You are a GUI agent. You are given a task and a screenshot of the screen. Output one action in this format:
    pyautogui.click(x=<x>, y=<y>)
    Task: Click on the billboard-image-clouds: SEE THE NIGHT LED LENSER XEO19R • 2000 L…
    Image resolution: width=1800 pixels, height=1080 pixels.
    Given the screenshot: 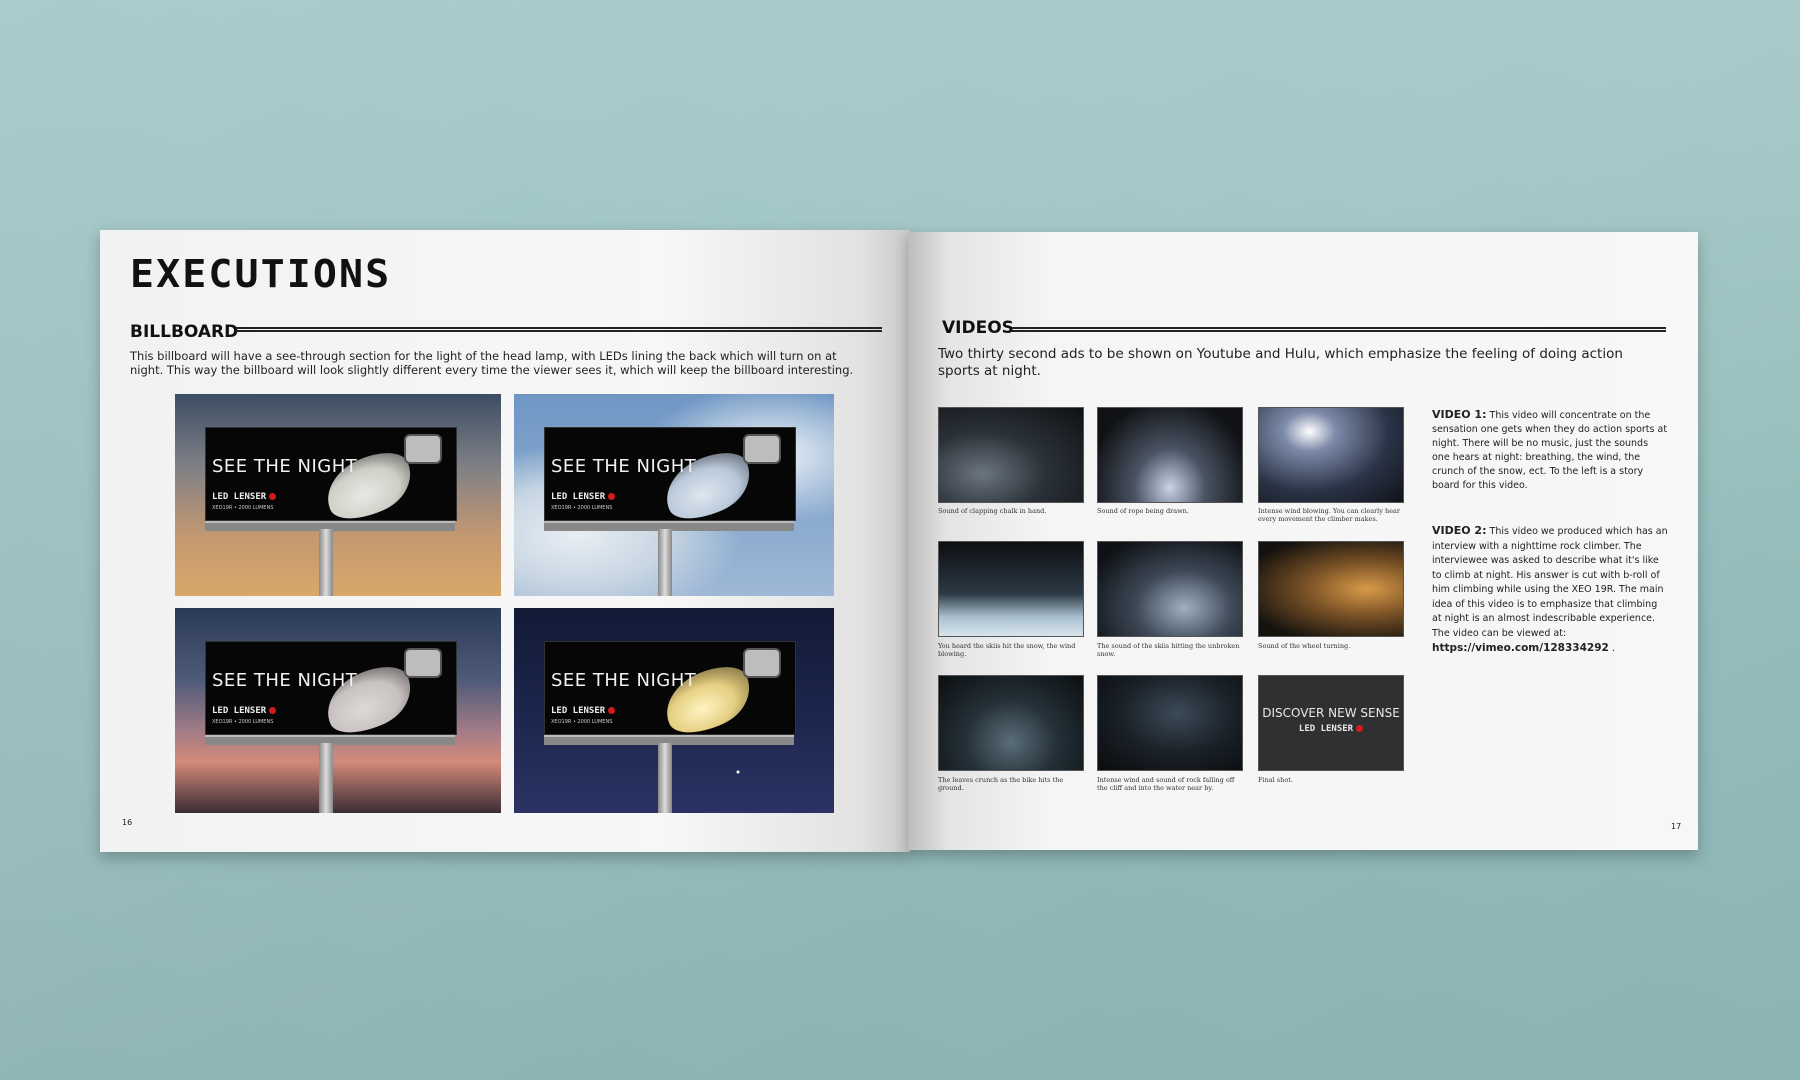 What is the action you would take?
    pyautogui.click(x=674, y=495)
    